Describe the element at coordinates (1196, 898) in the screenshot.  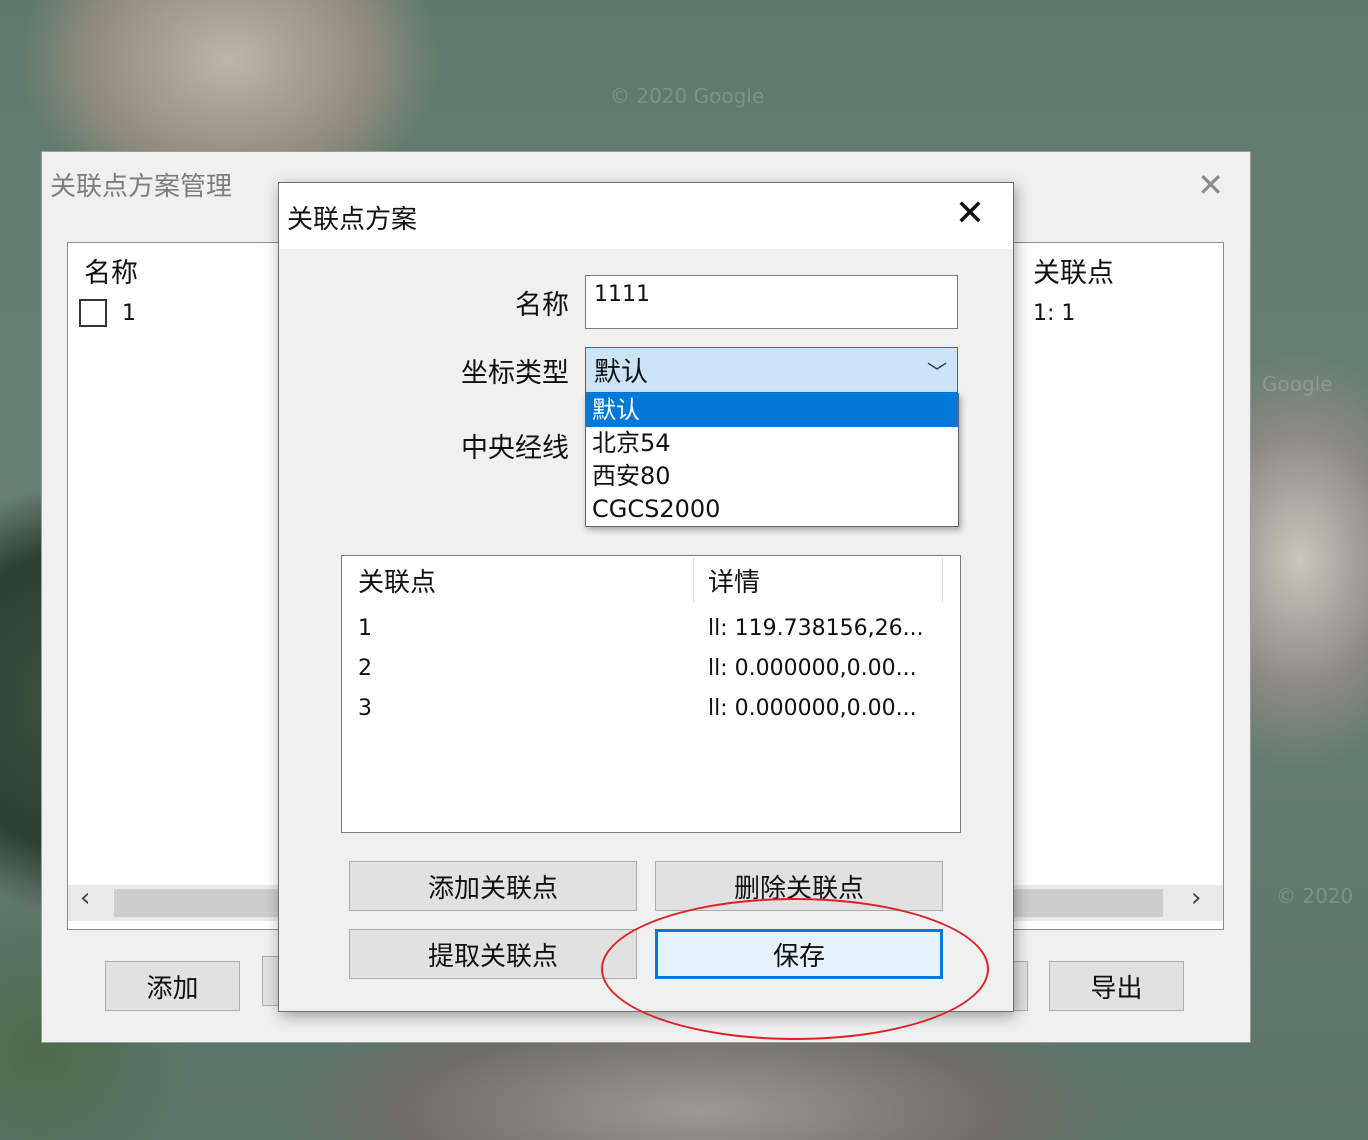
I see `scroll-right-icon: ›` at that location.